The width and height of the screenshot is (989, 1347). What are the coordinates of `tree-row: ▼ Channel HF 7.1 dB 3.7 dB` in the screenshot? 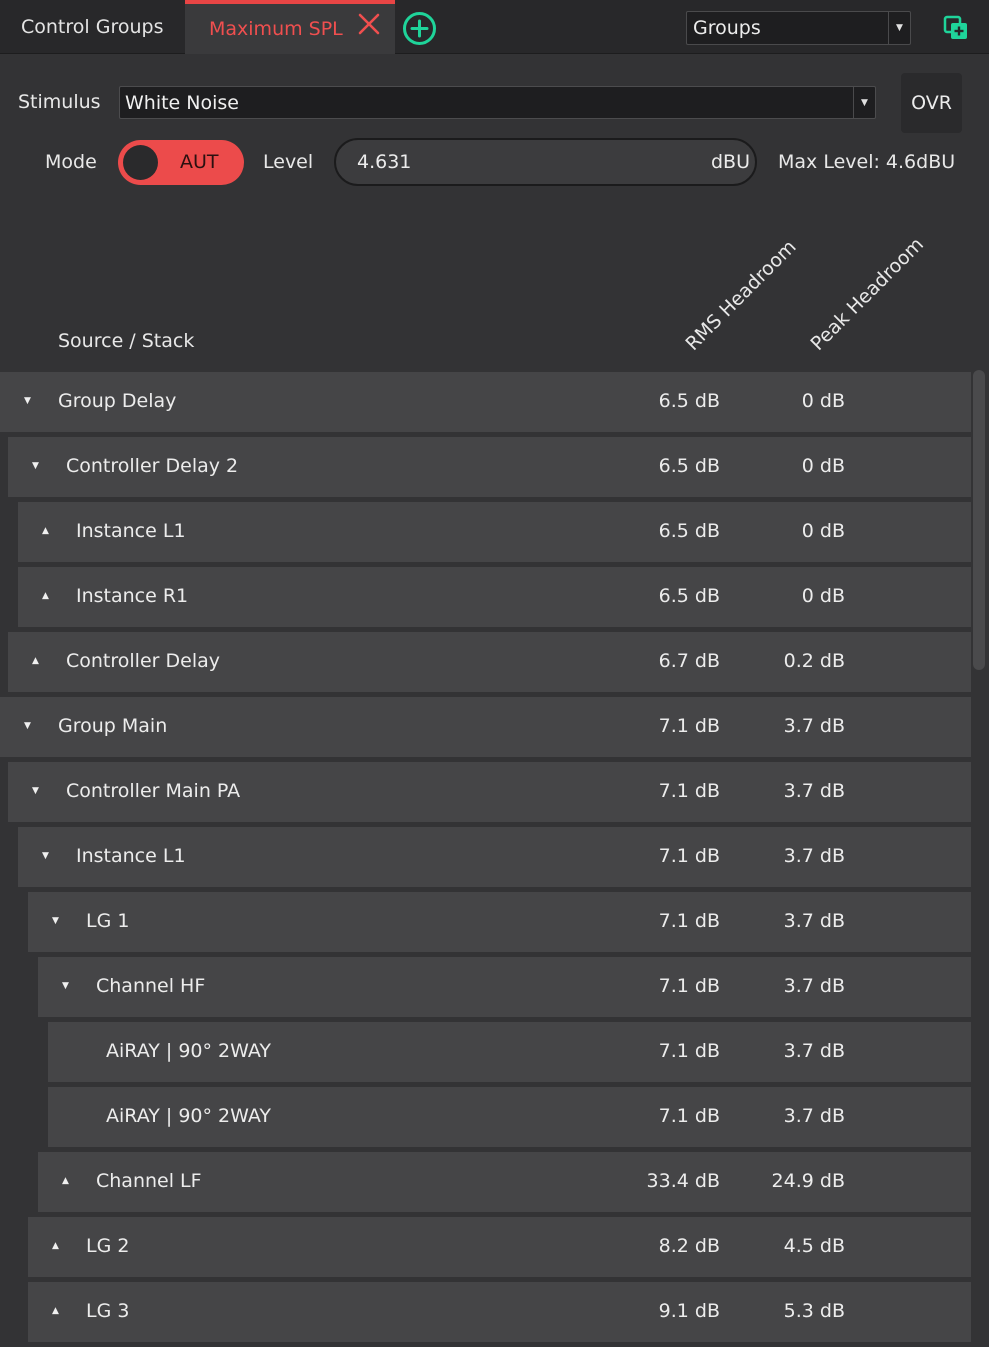 It's located at (504, 987).